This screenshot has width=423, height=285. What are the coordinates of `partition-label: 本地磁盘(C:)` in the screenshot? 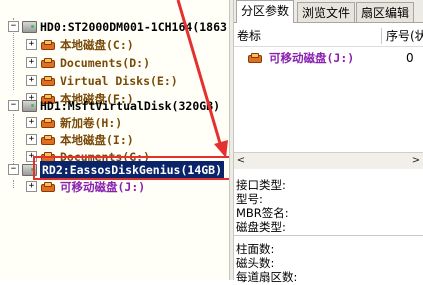 It's located at (97, 45).